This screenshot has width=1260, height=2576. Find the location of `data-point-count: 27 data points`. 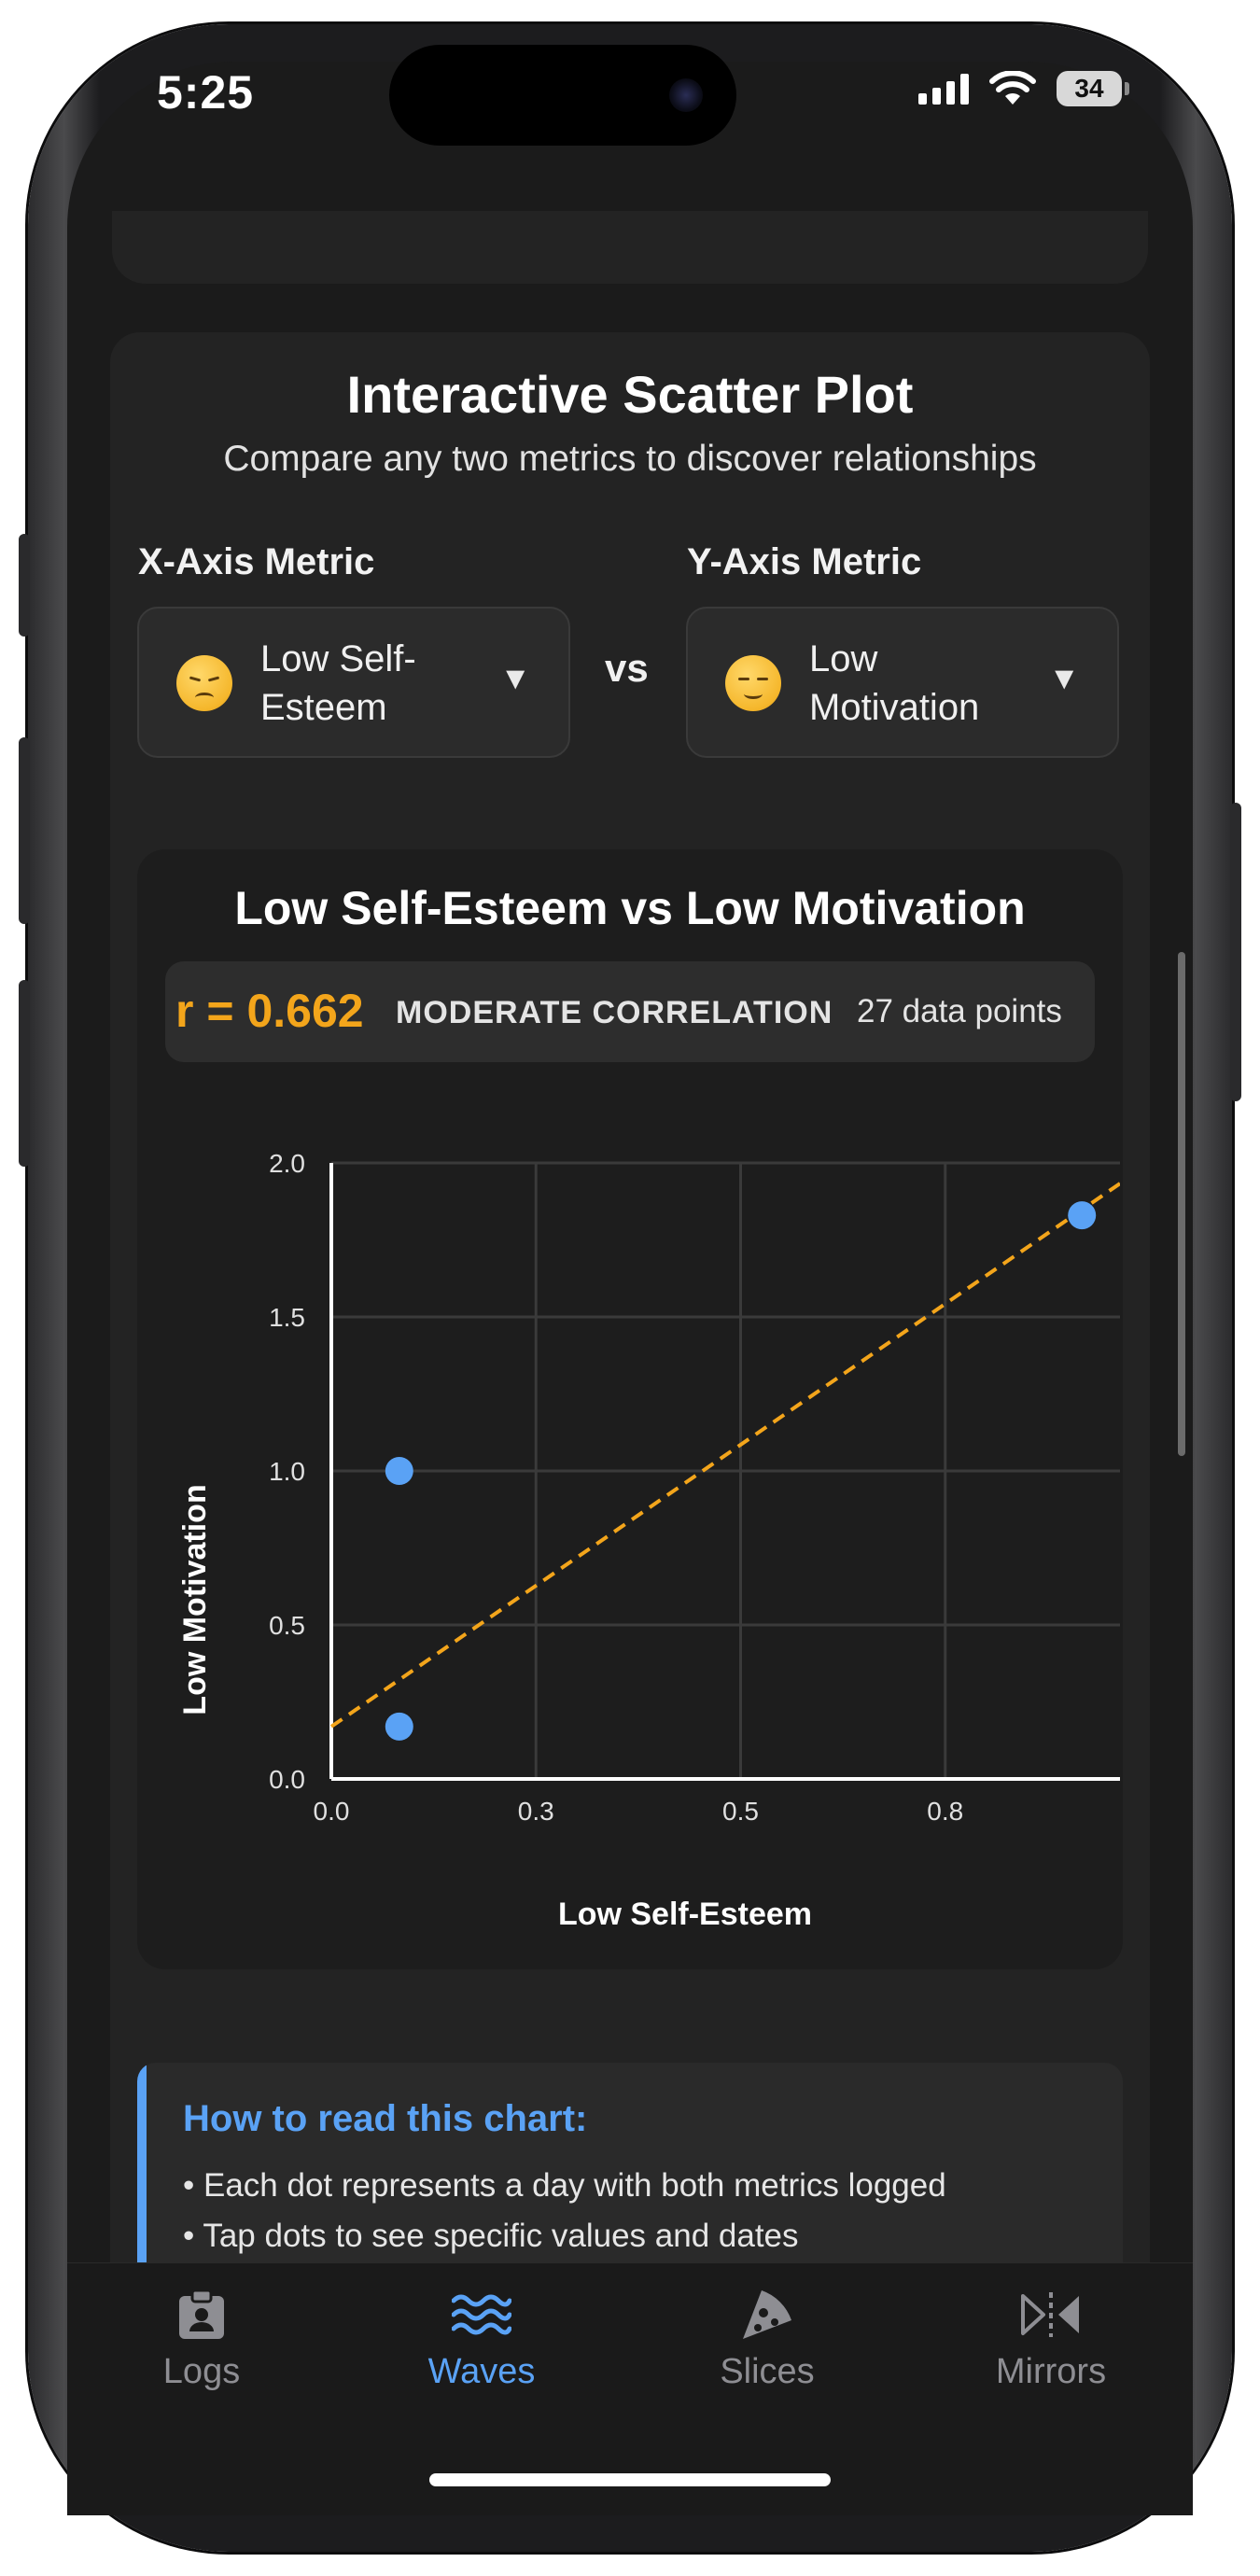

data-point-count: 27 data points is located at coordinates (959, 1011).